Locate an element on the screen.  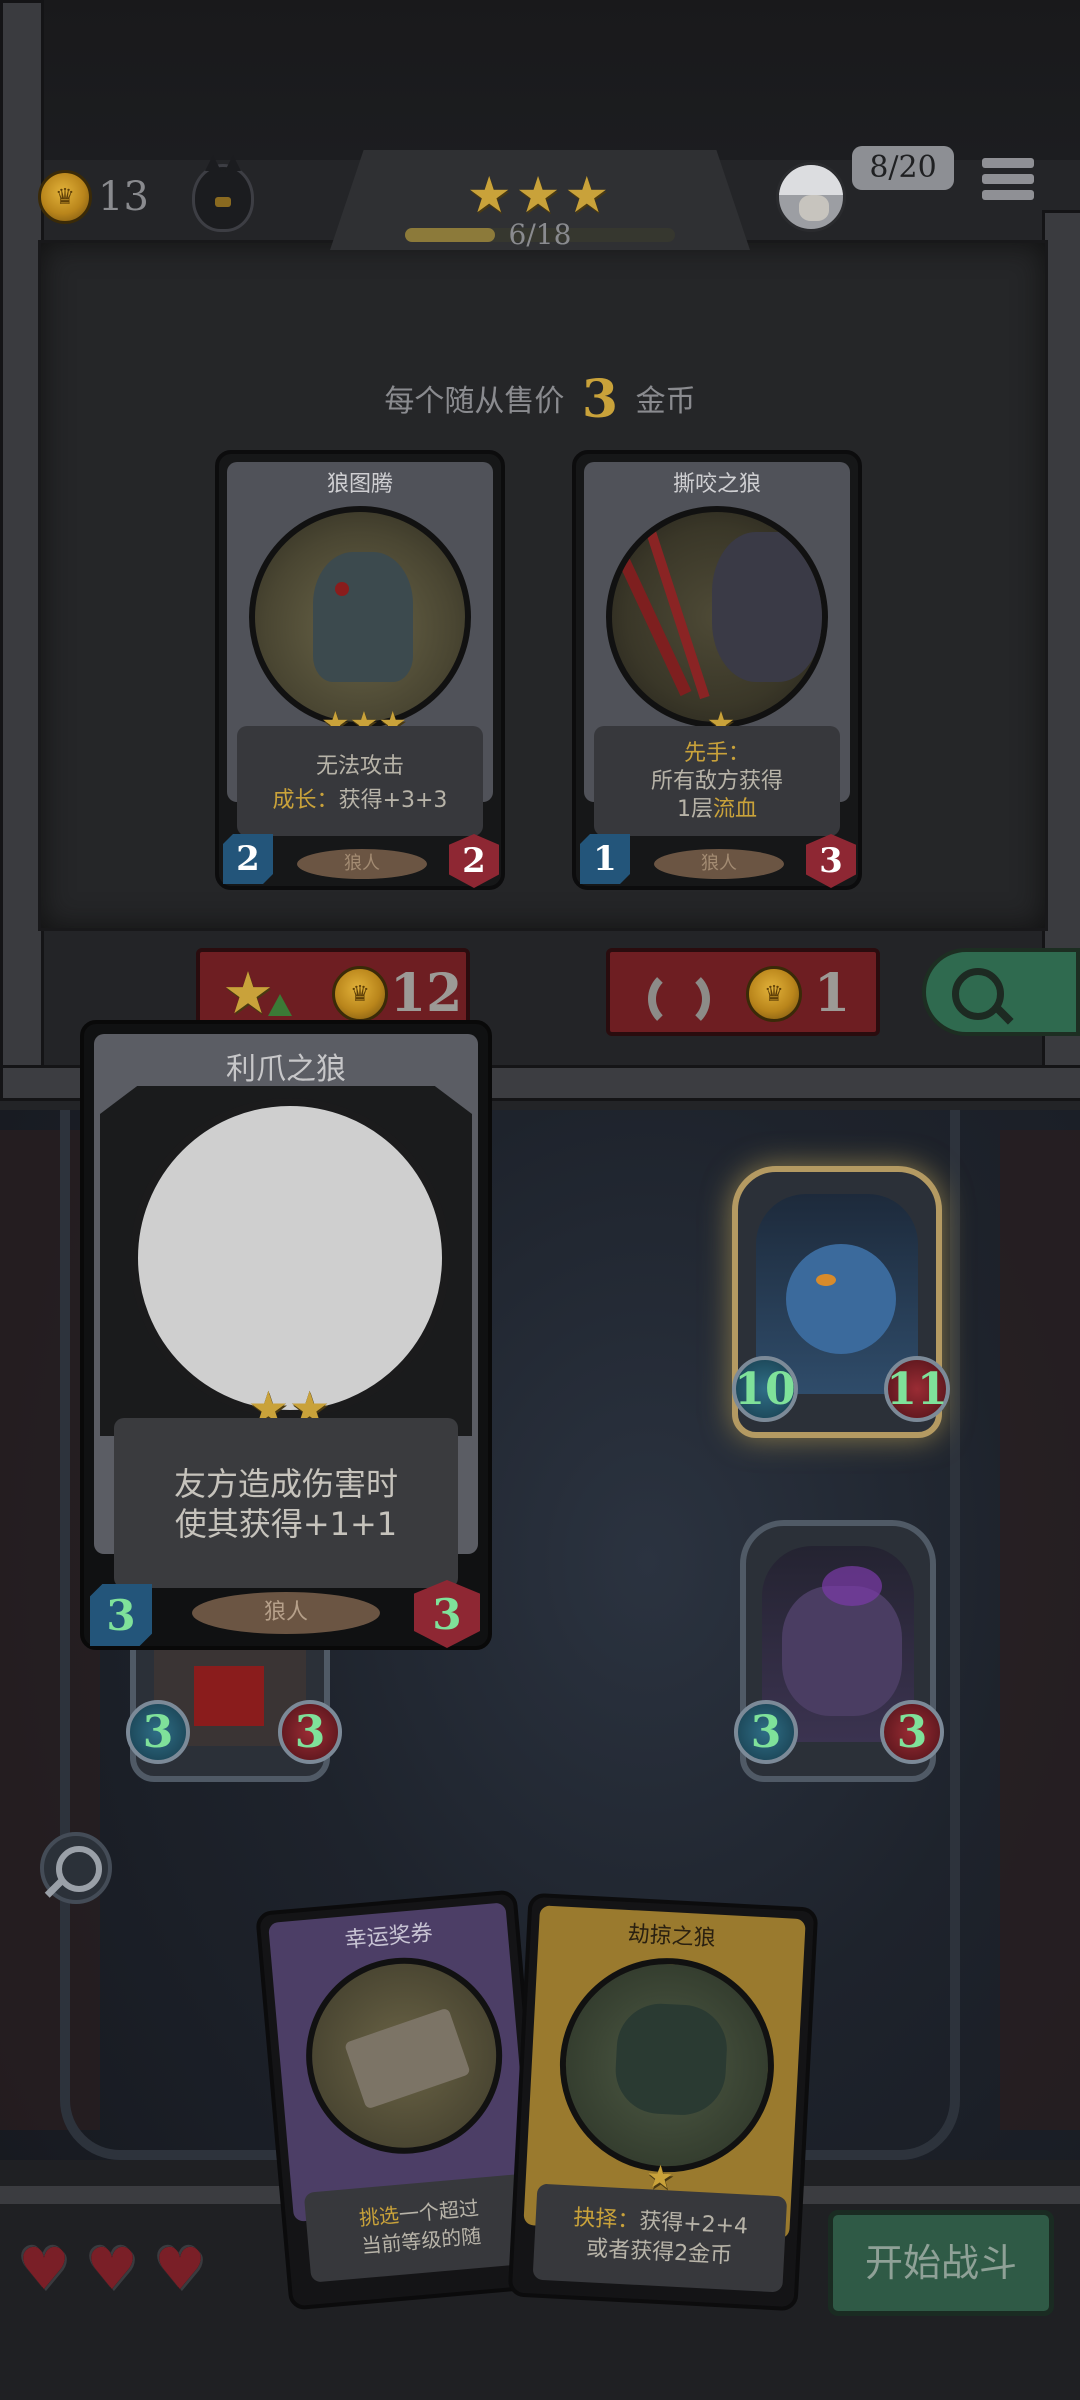
minion-attack: 10 is located at coordinates (765, 1389).